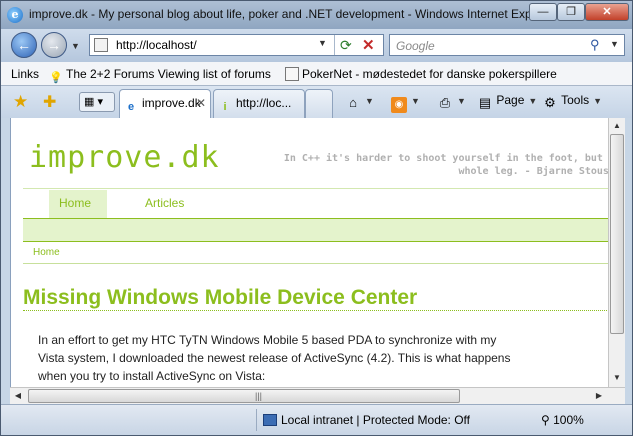 The image size is (633, 436). What do you see at coordinates (543, 12) in the screenshot?
I see `minimize-button: —` at bounding box center [543, 12].